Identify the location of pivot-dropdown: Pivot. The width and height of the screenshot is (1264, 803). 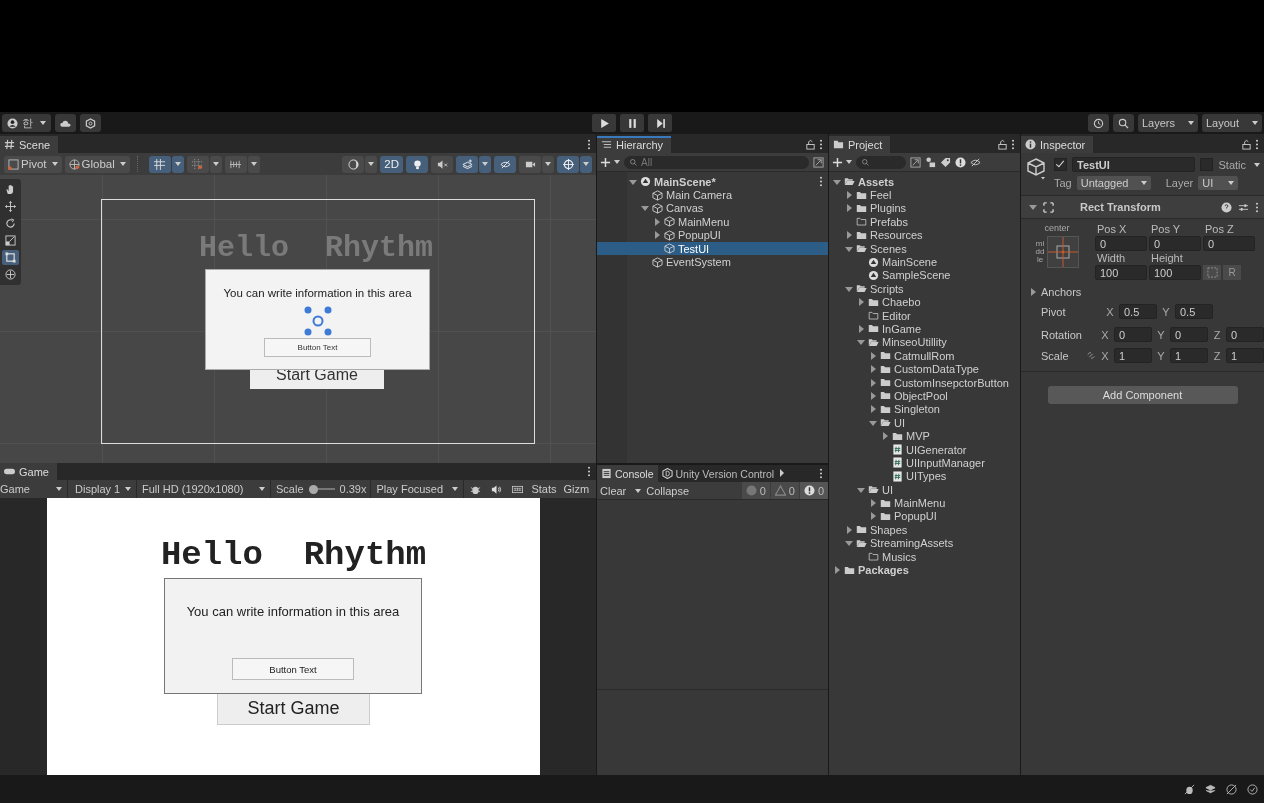
(33, 164).